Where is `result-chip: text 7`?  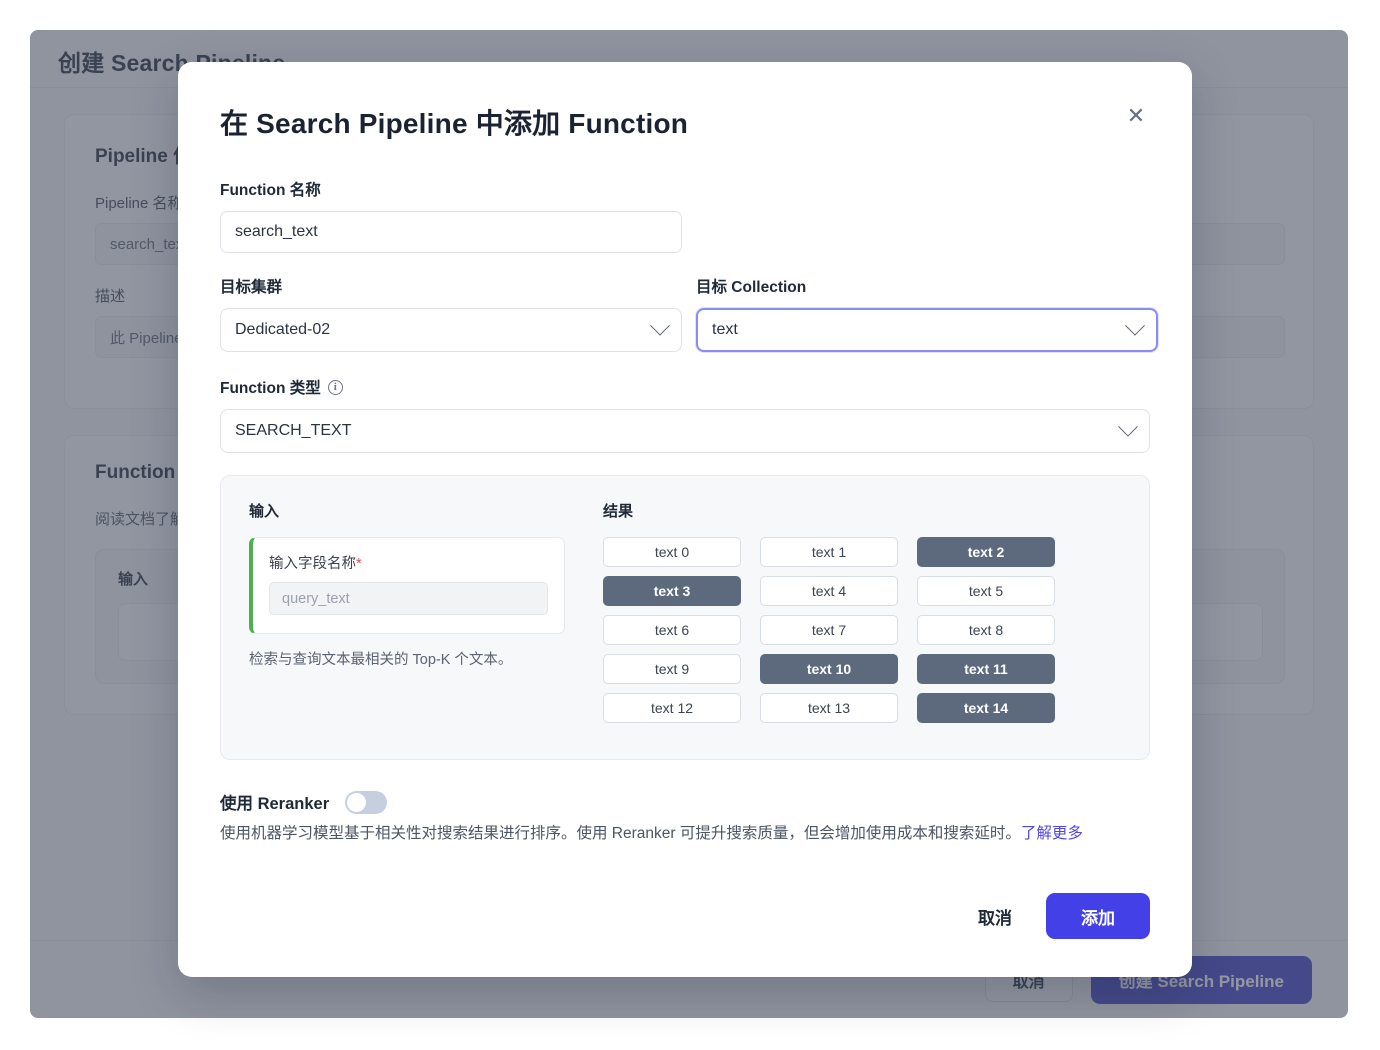 result-chip: text 7 is located at coordinates (829, 630).